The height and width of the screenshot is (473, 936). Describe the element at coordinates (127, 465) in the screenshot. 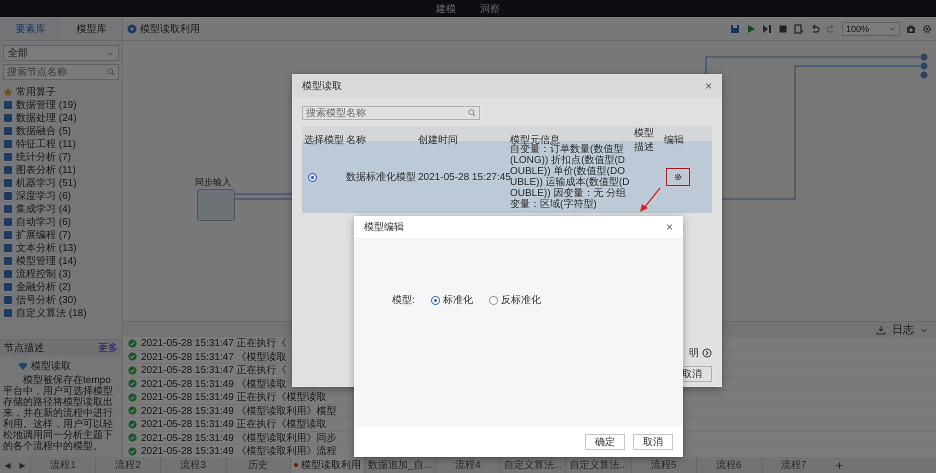

I see `flow-tab: 流程2` at that location.